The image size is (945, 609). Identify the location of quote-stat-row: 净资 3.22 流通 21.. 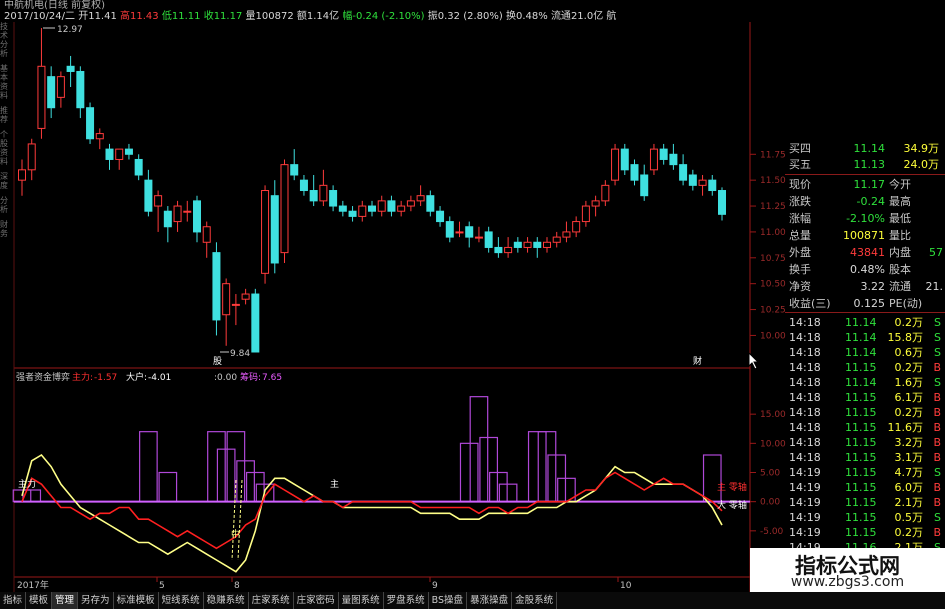
(866, 286).